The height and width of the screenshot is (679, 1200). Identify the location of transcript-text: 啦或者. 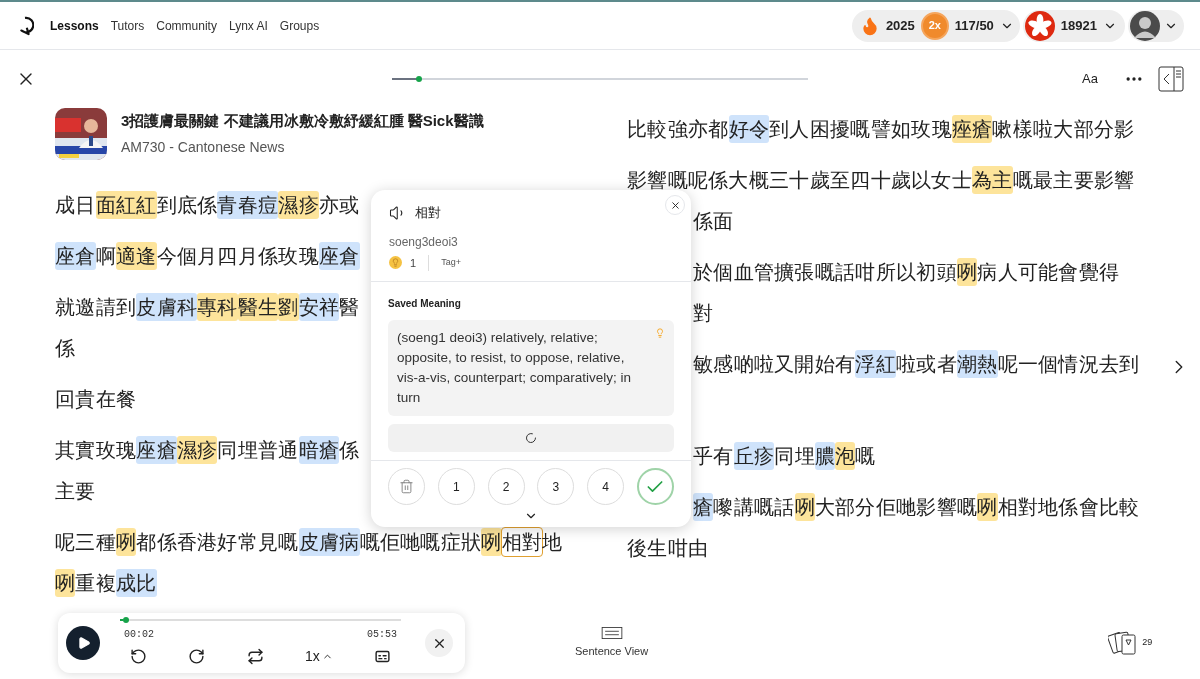
(926, 364).